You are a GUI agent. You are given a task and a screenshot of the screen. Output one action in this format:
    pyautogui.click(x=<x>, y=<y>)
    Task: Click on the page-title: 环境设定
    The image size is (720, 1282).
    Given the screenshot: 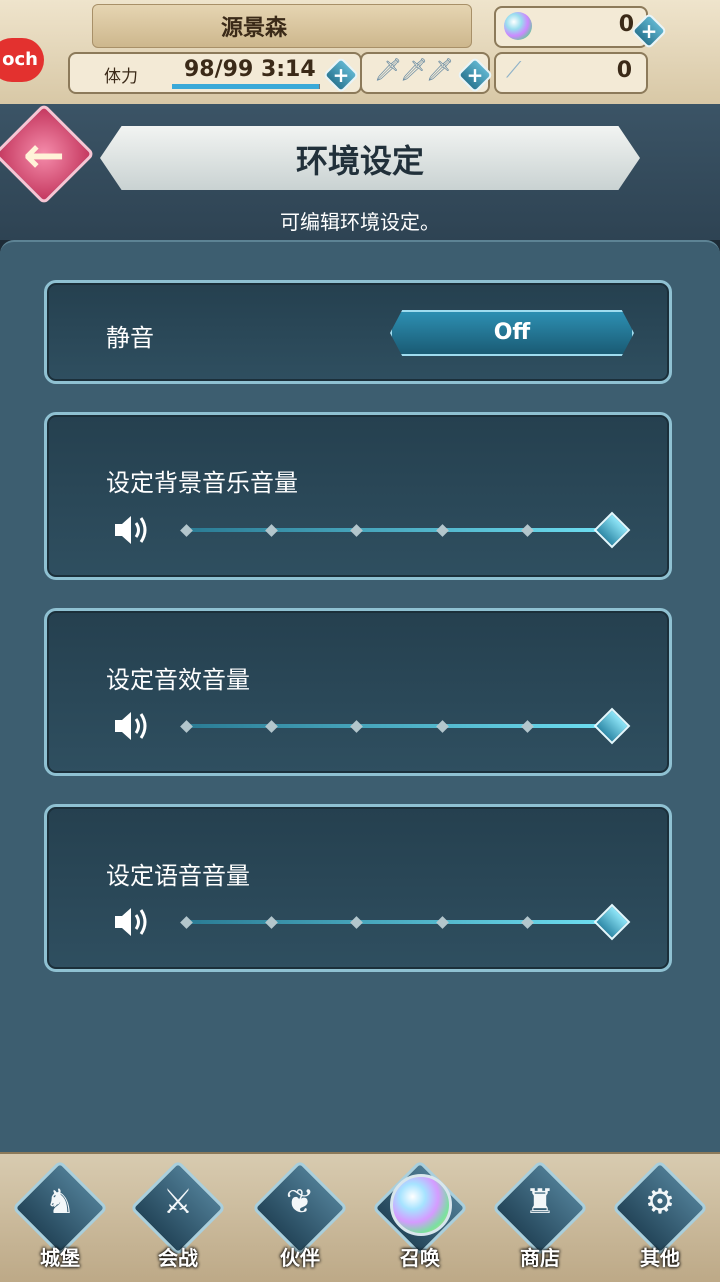 What is the action you would take?
    pyautogui.click(x=359, y=161)
    